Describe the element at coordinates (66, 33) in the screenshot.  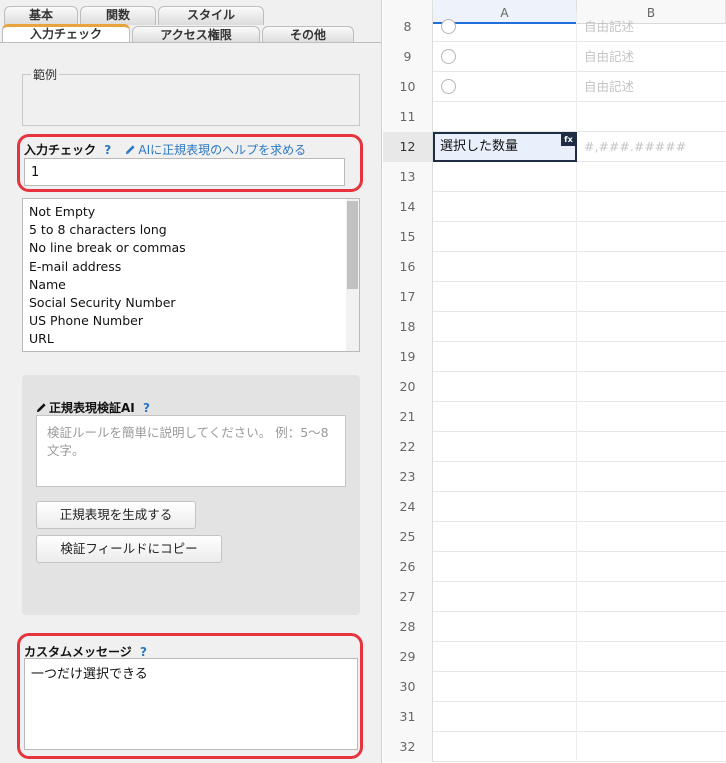
I see `tab-input-check: 入力チェック` at that location.